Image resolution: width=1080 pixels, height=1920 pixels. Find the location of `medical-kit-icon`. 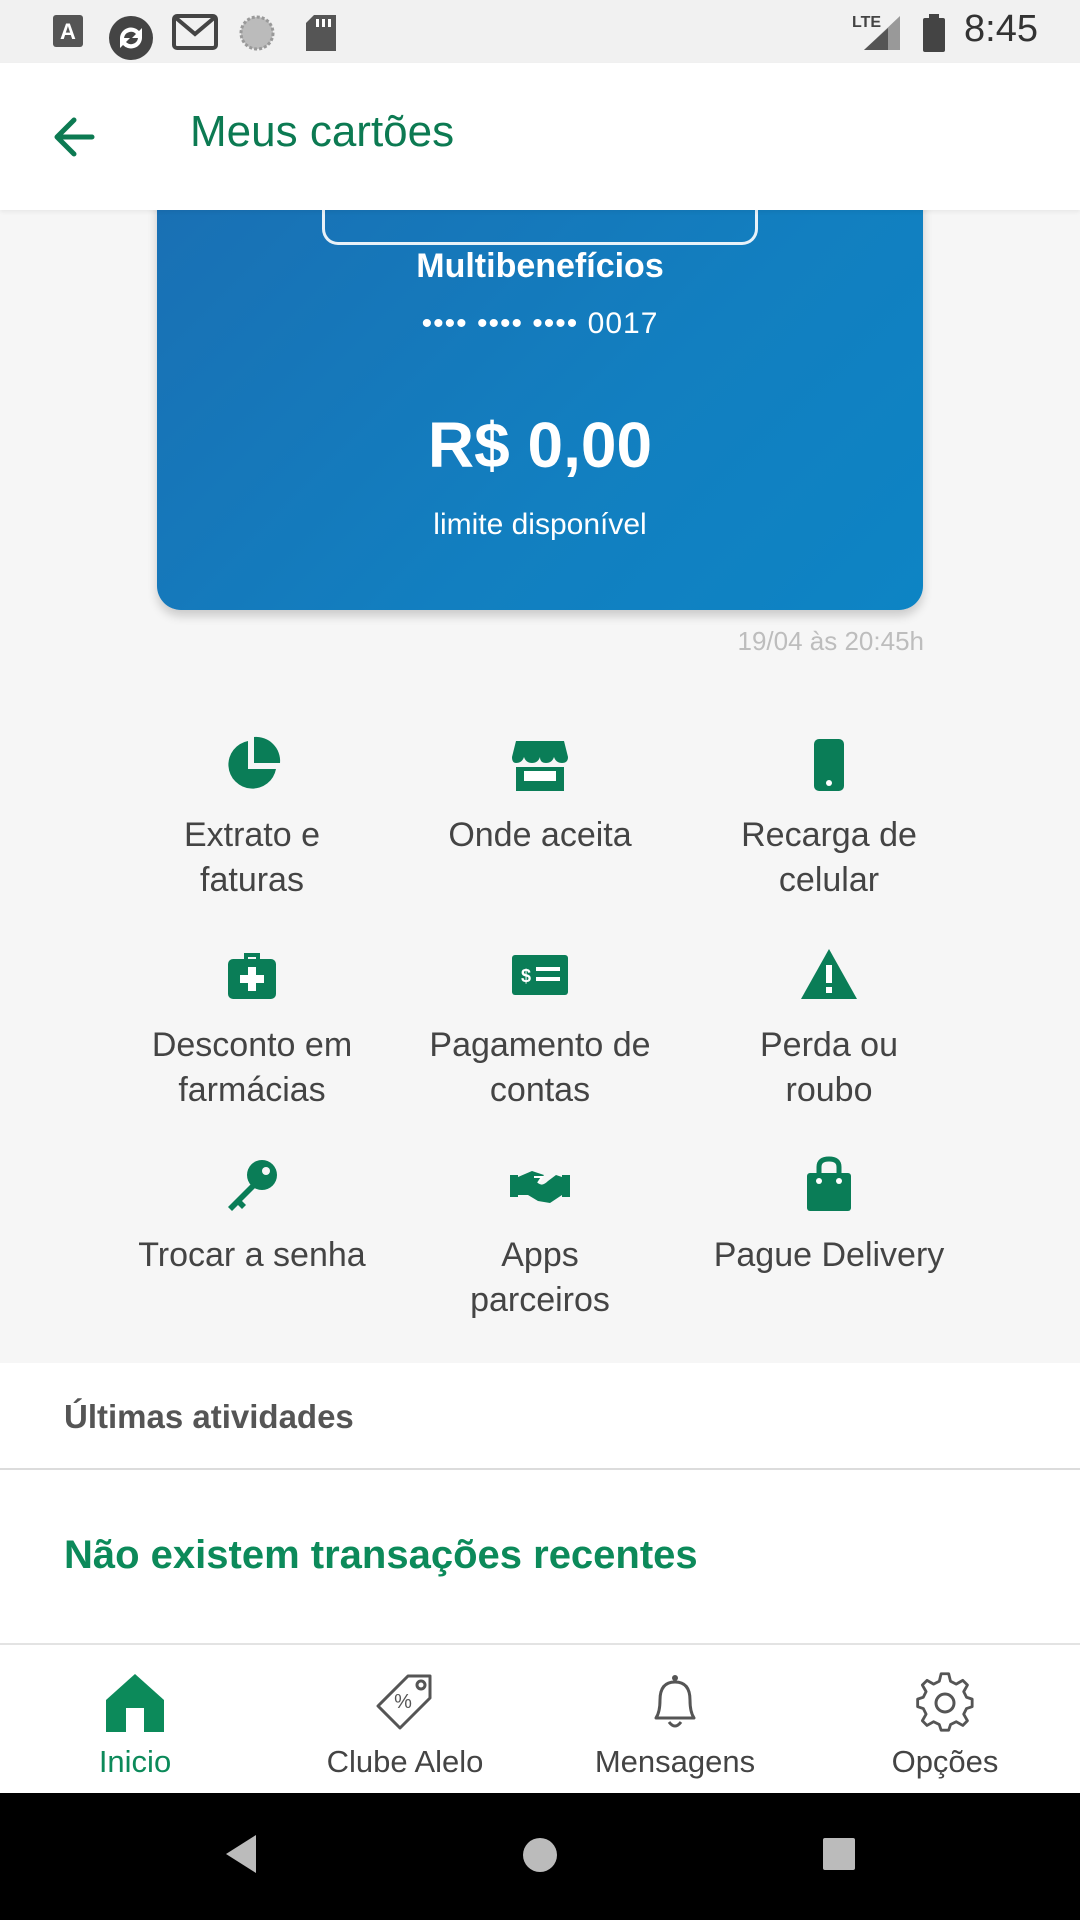

medical-kit-icon is located at coordinates (252, 976).